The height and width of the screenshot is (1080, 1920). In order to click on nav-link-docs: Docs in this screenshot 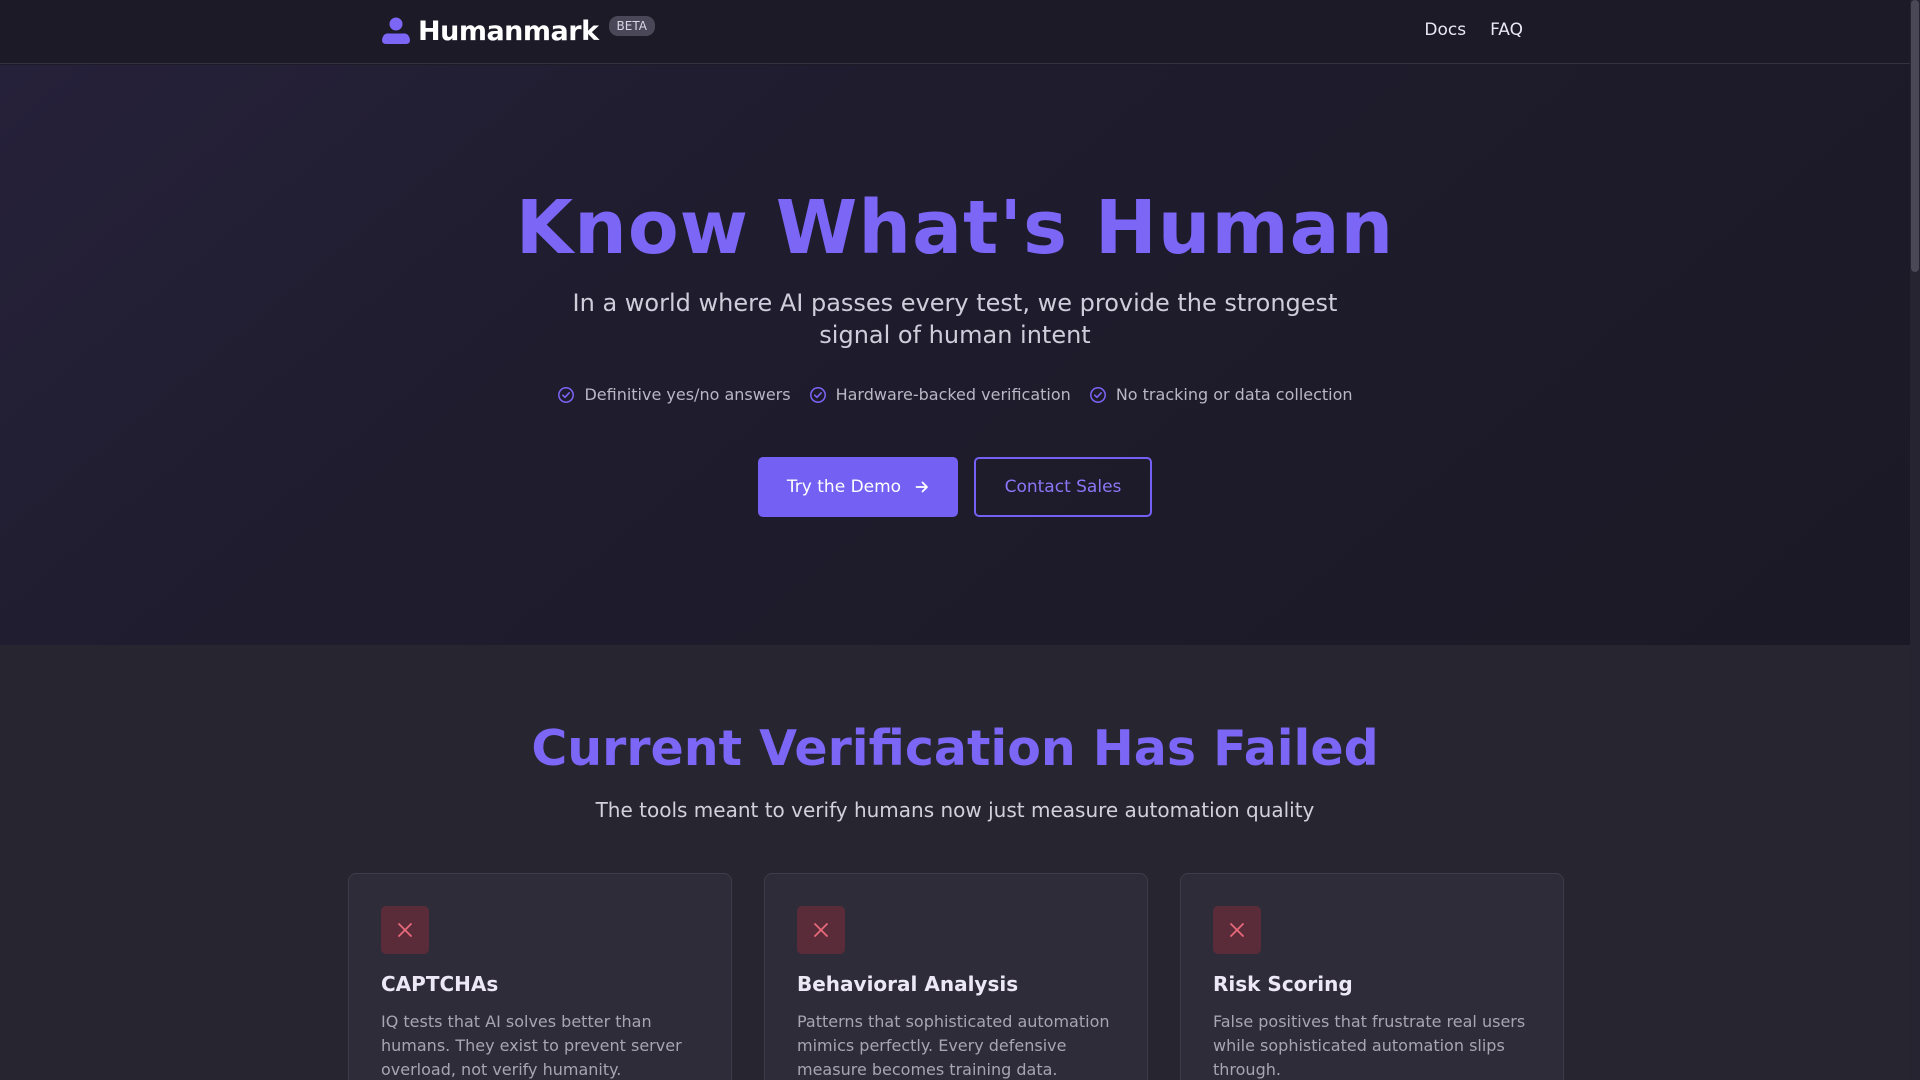, I will do `click(1445, 30)`.